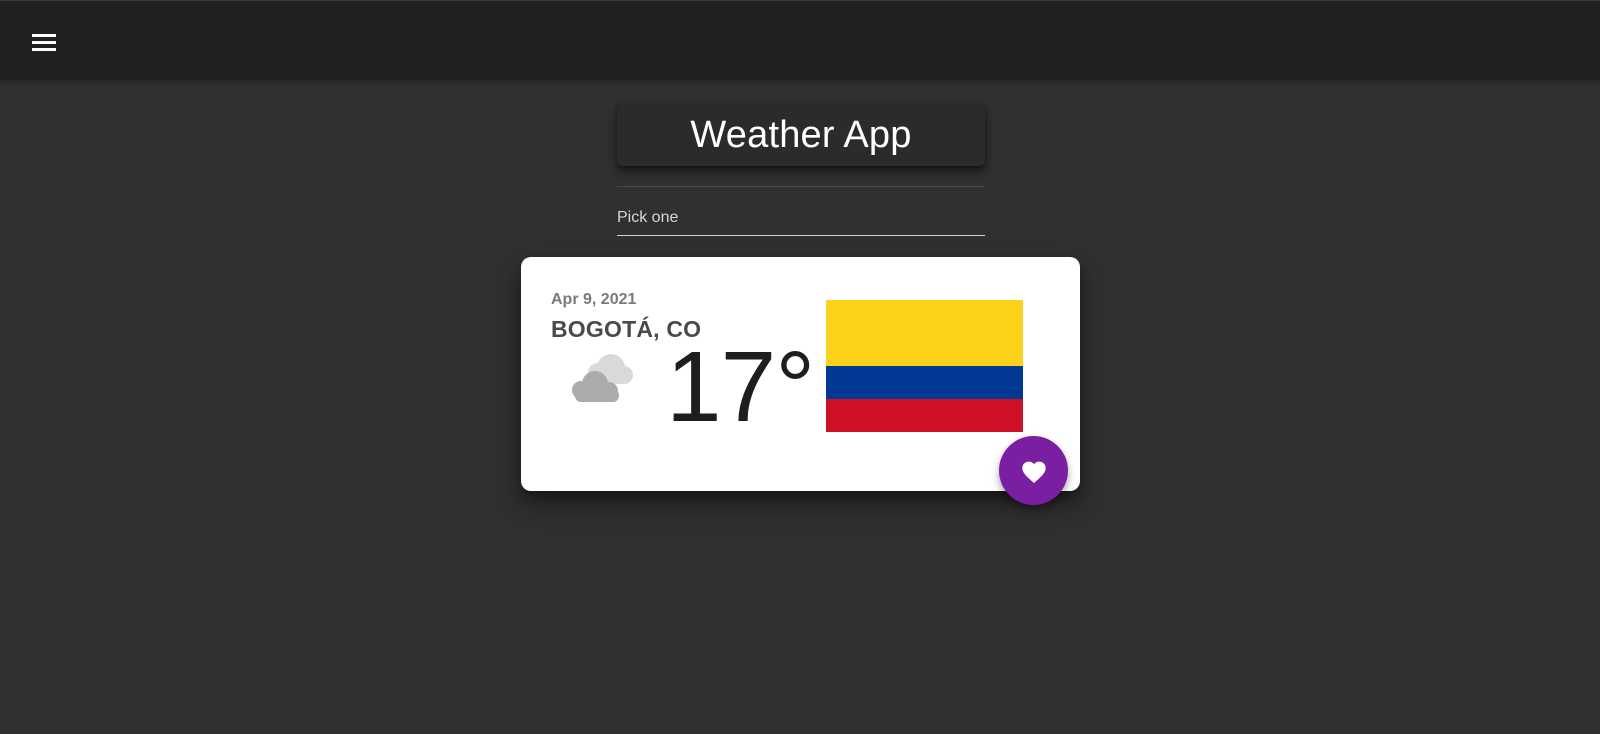 This screenshot has width=1600, height=734. What do you see at coordinates (648, 217) in the screenshot?
I see `city-select-placeholder: Pick one` at bounding box center [648, 217].